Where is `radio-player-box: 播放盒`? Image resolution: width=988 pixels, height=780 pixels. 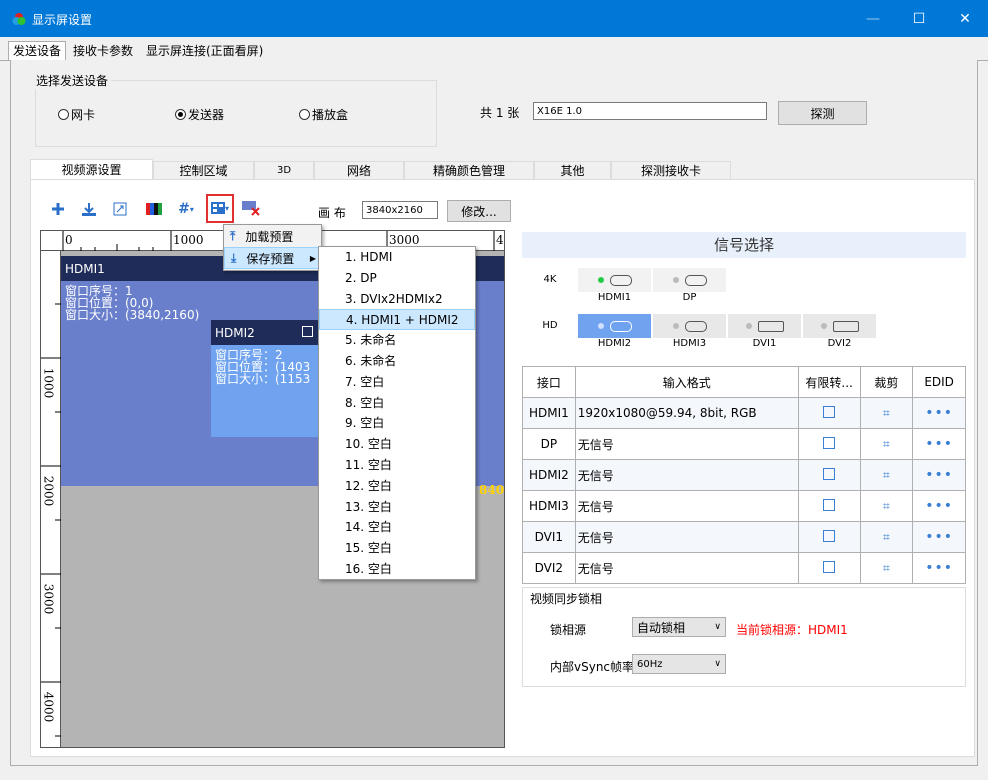 radio-player-box: 播放盒 is located at coordinates (323, 114).